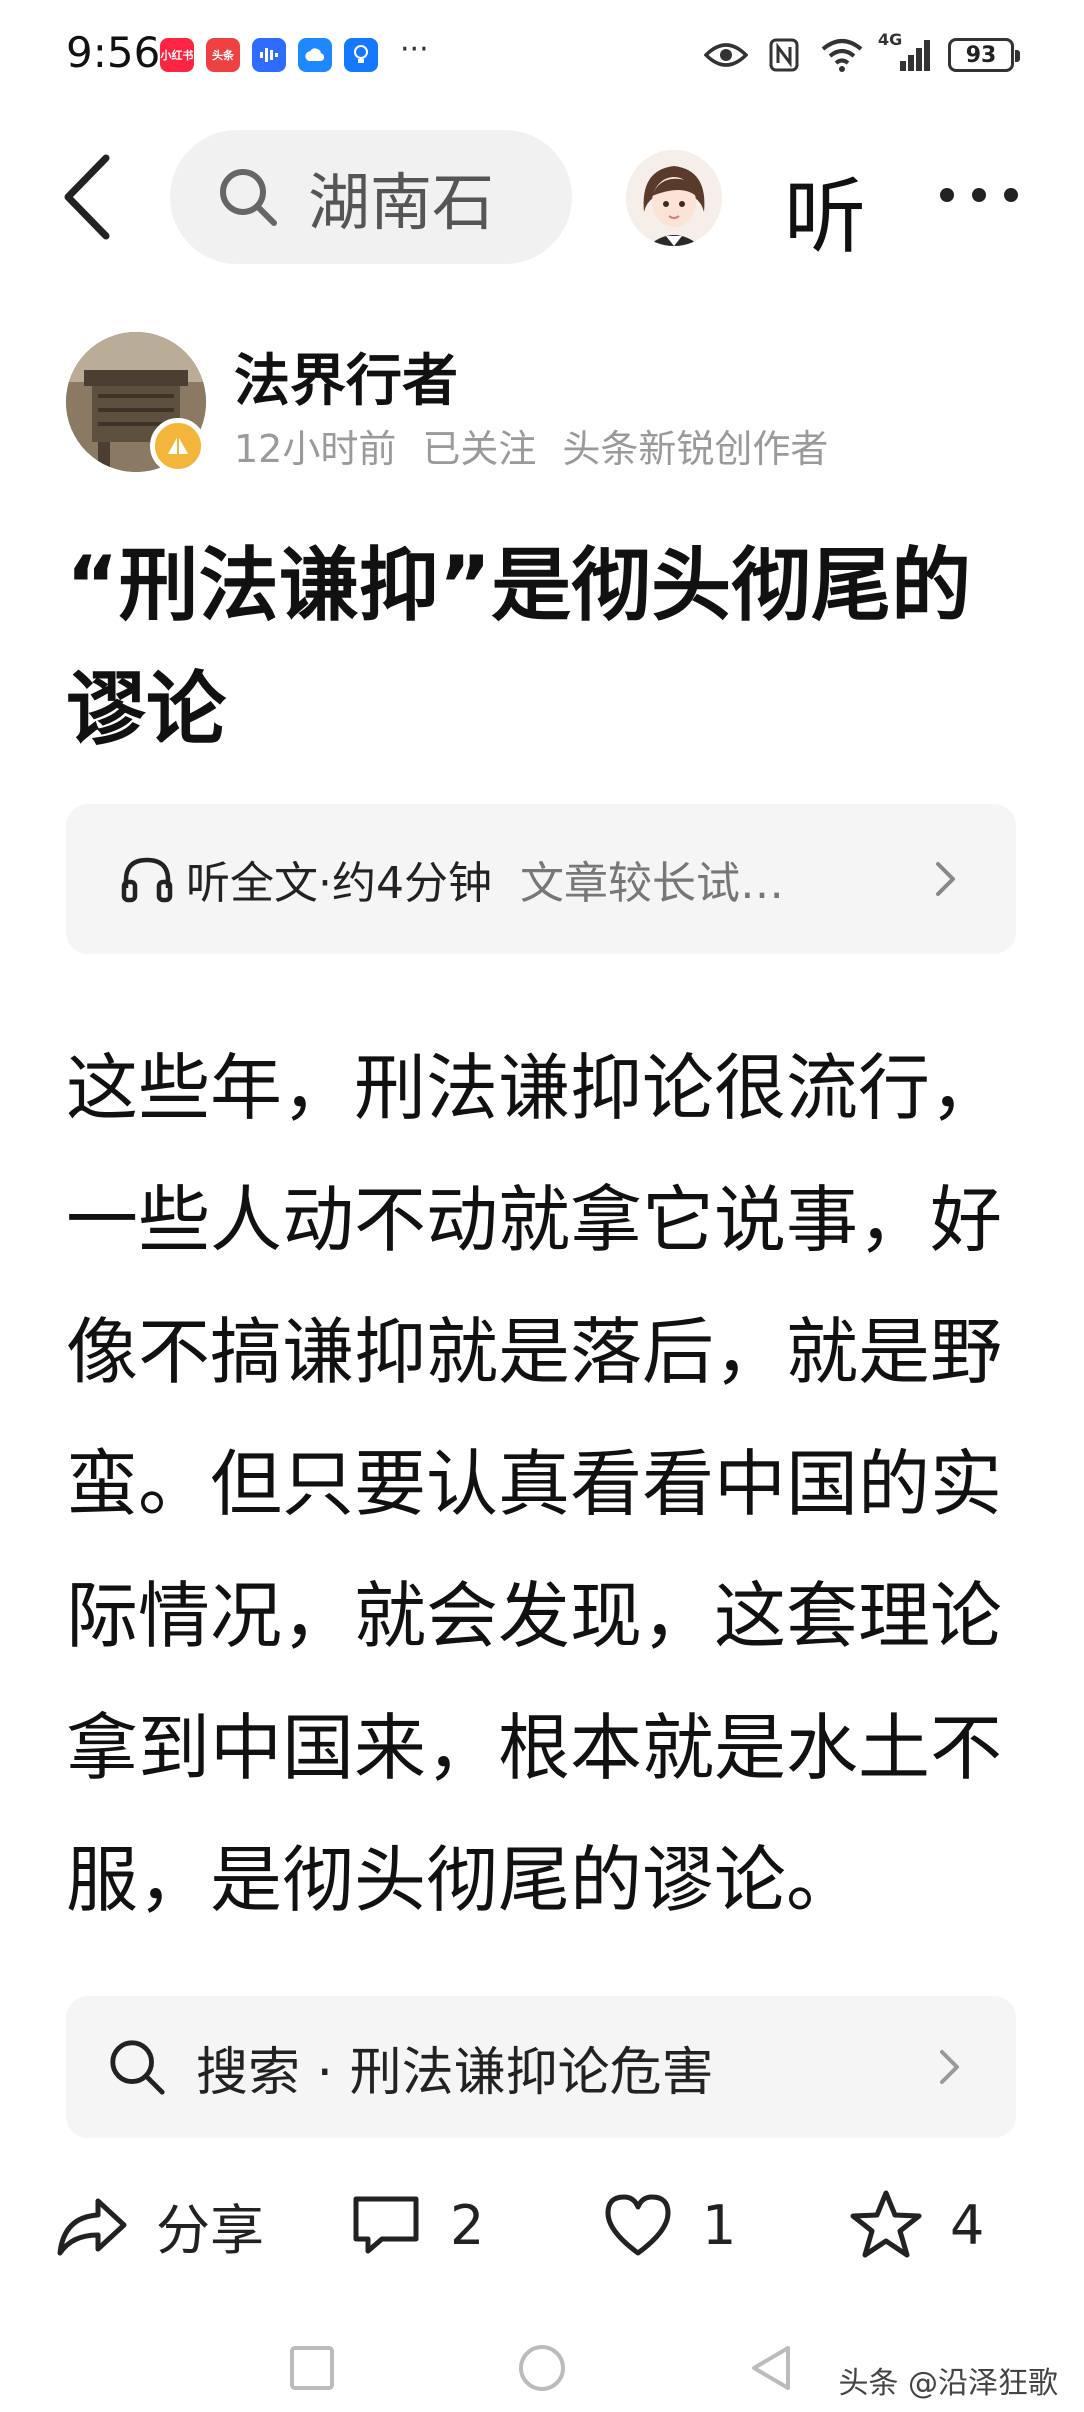 This screenshot has width=1084, height=2412. I want to click on assistant-avatar, so click(674, 198).